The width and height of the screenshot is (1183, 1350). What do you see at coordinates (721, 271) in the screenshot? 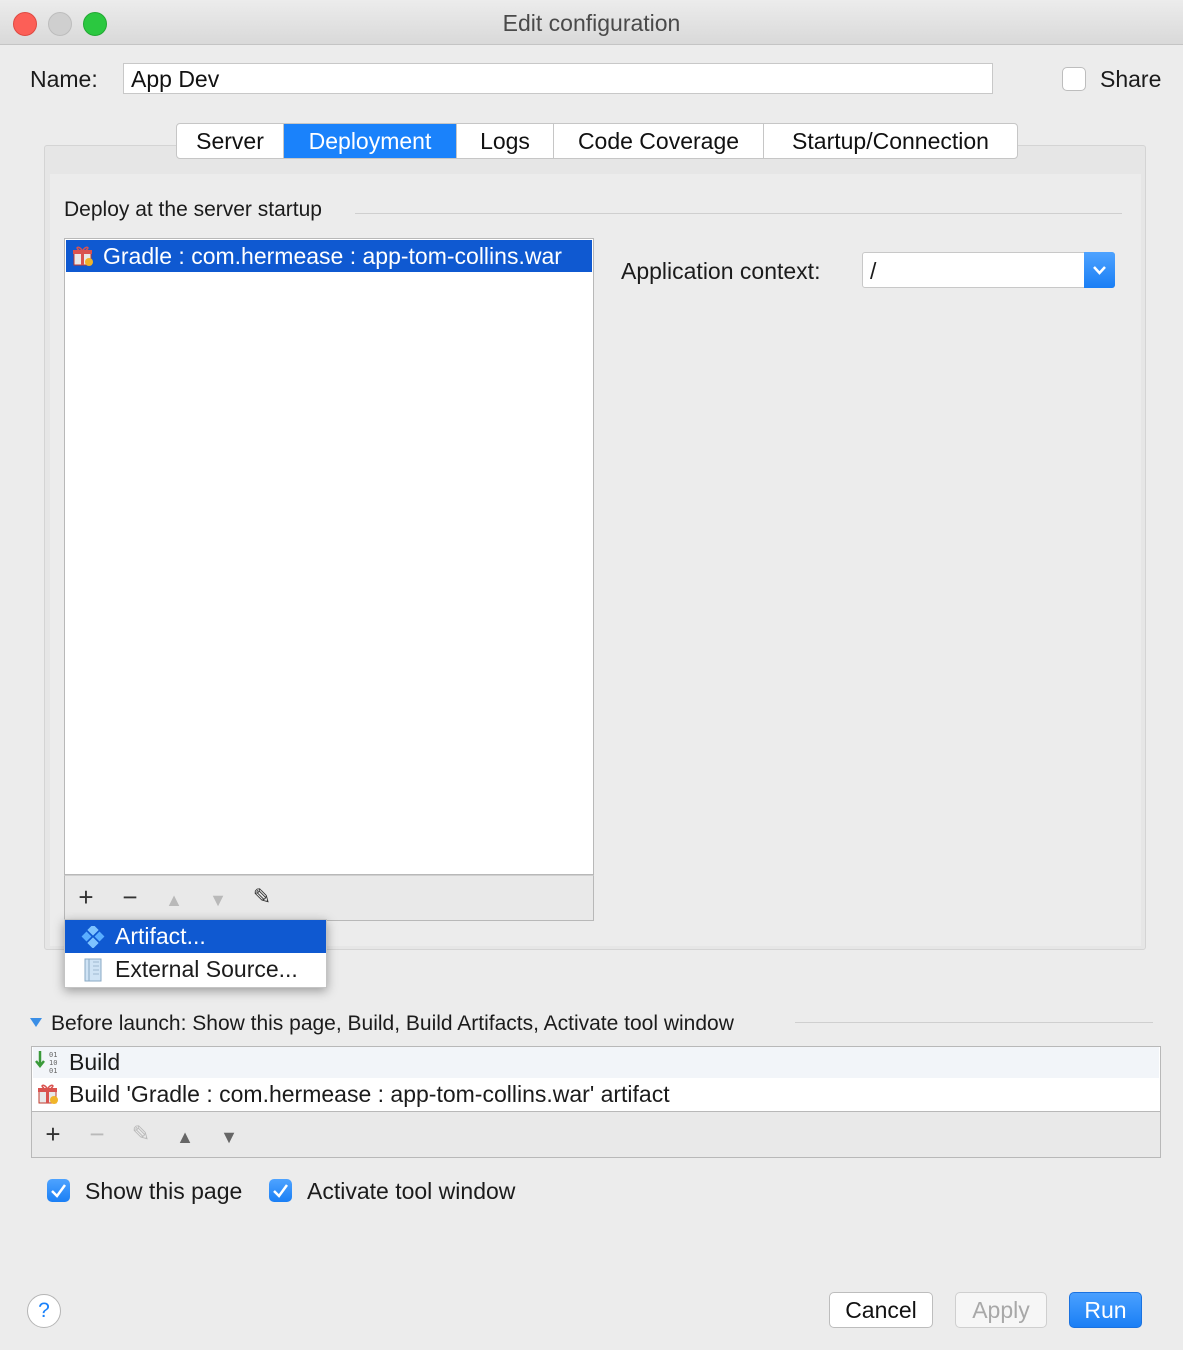
I see `application-context-label: Application context:` at bounding box center [721, 271].